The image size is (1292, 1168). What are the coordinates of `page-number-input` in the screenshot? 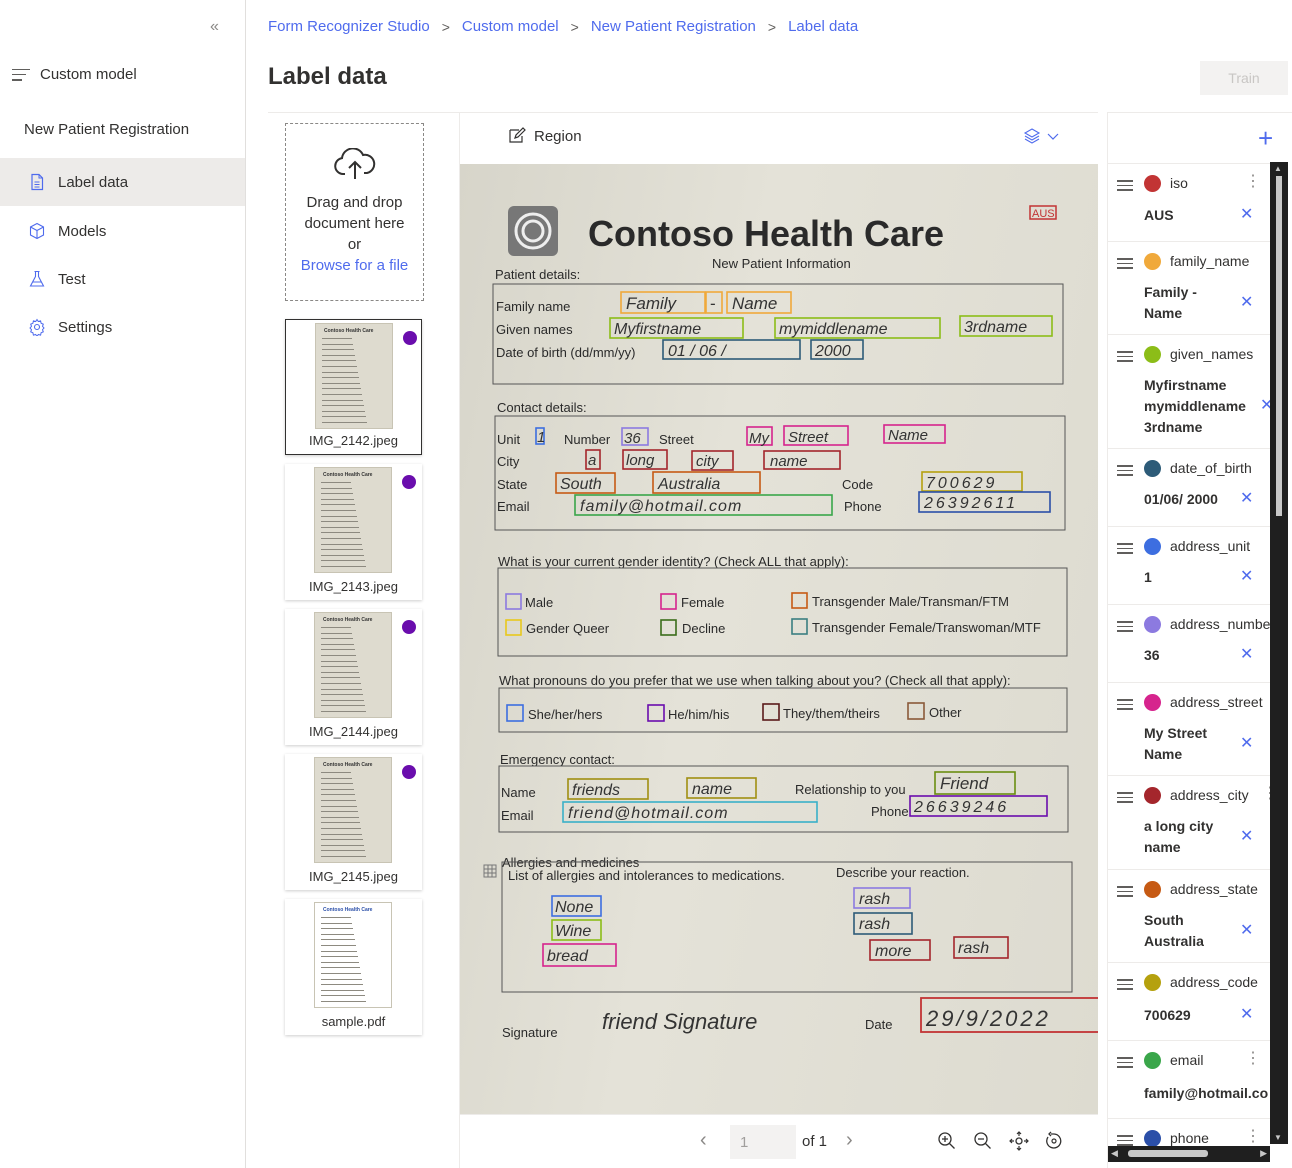 It's located at (763, 1142).